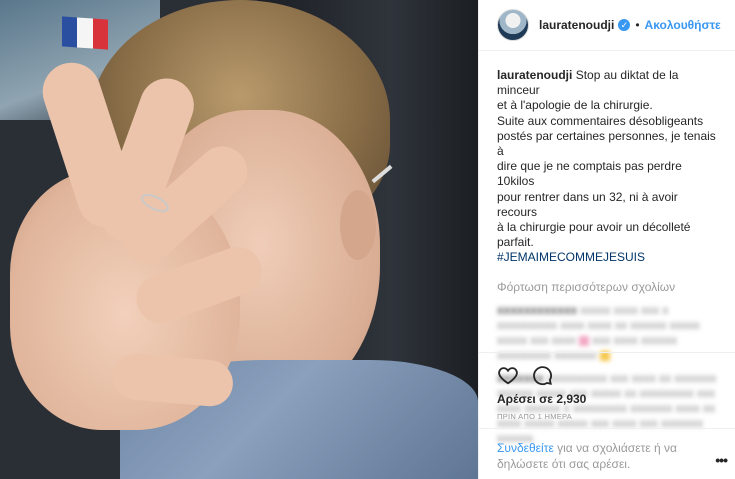 This screenshot has height=479, width=735. I want to click on ear, so click(358, 225).